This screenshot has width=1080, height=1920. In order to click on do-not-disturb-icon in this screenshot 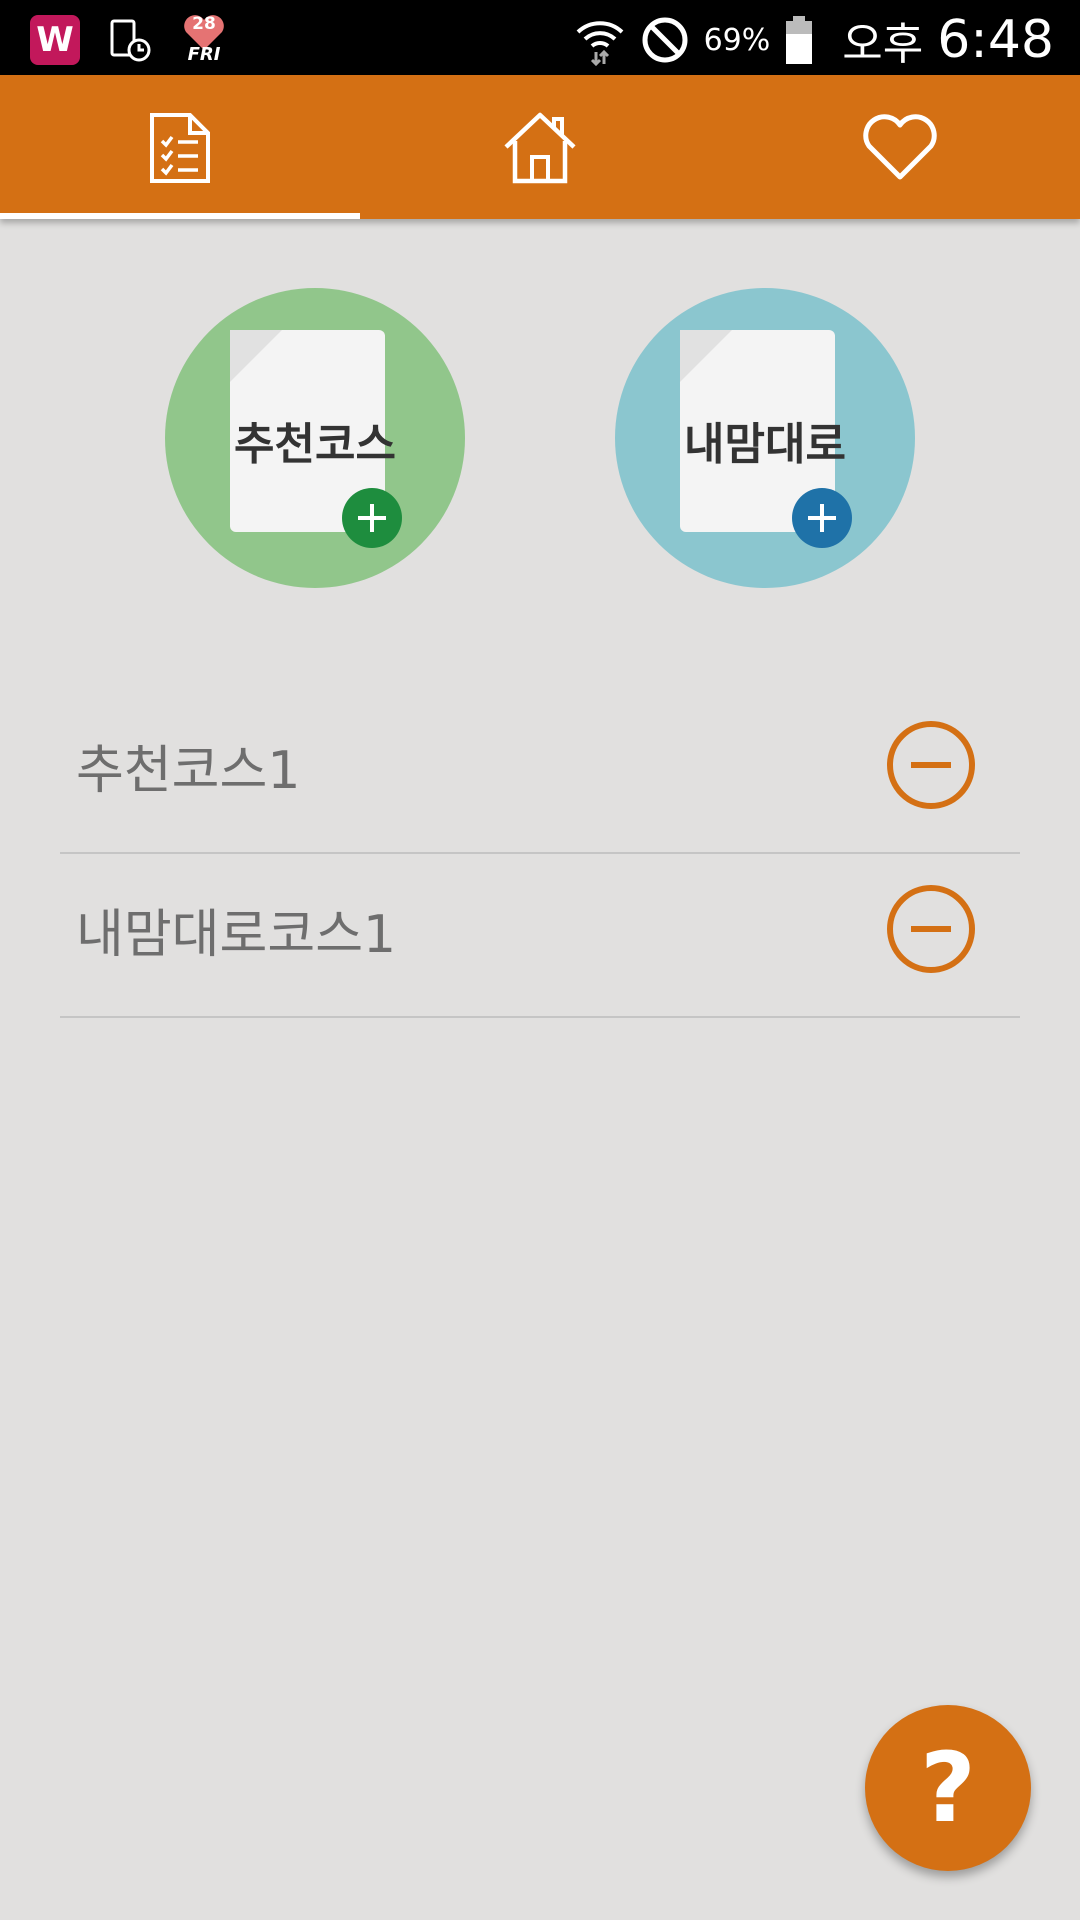, I will do `click(665, 40)`.